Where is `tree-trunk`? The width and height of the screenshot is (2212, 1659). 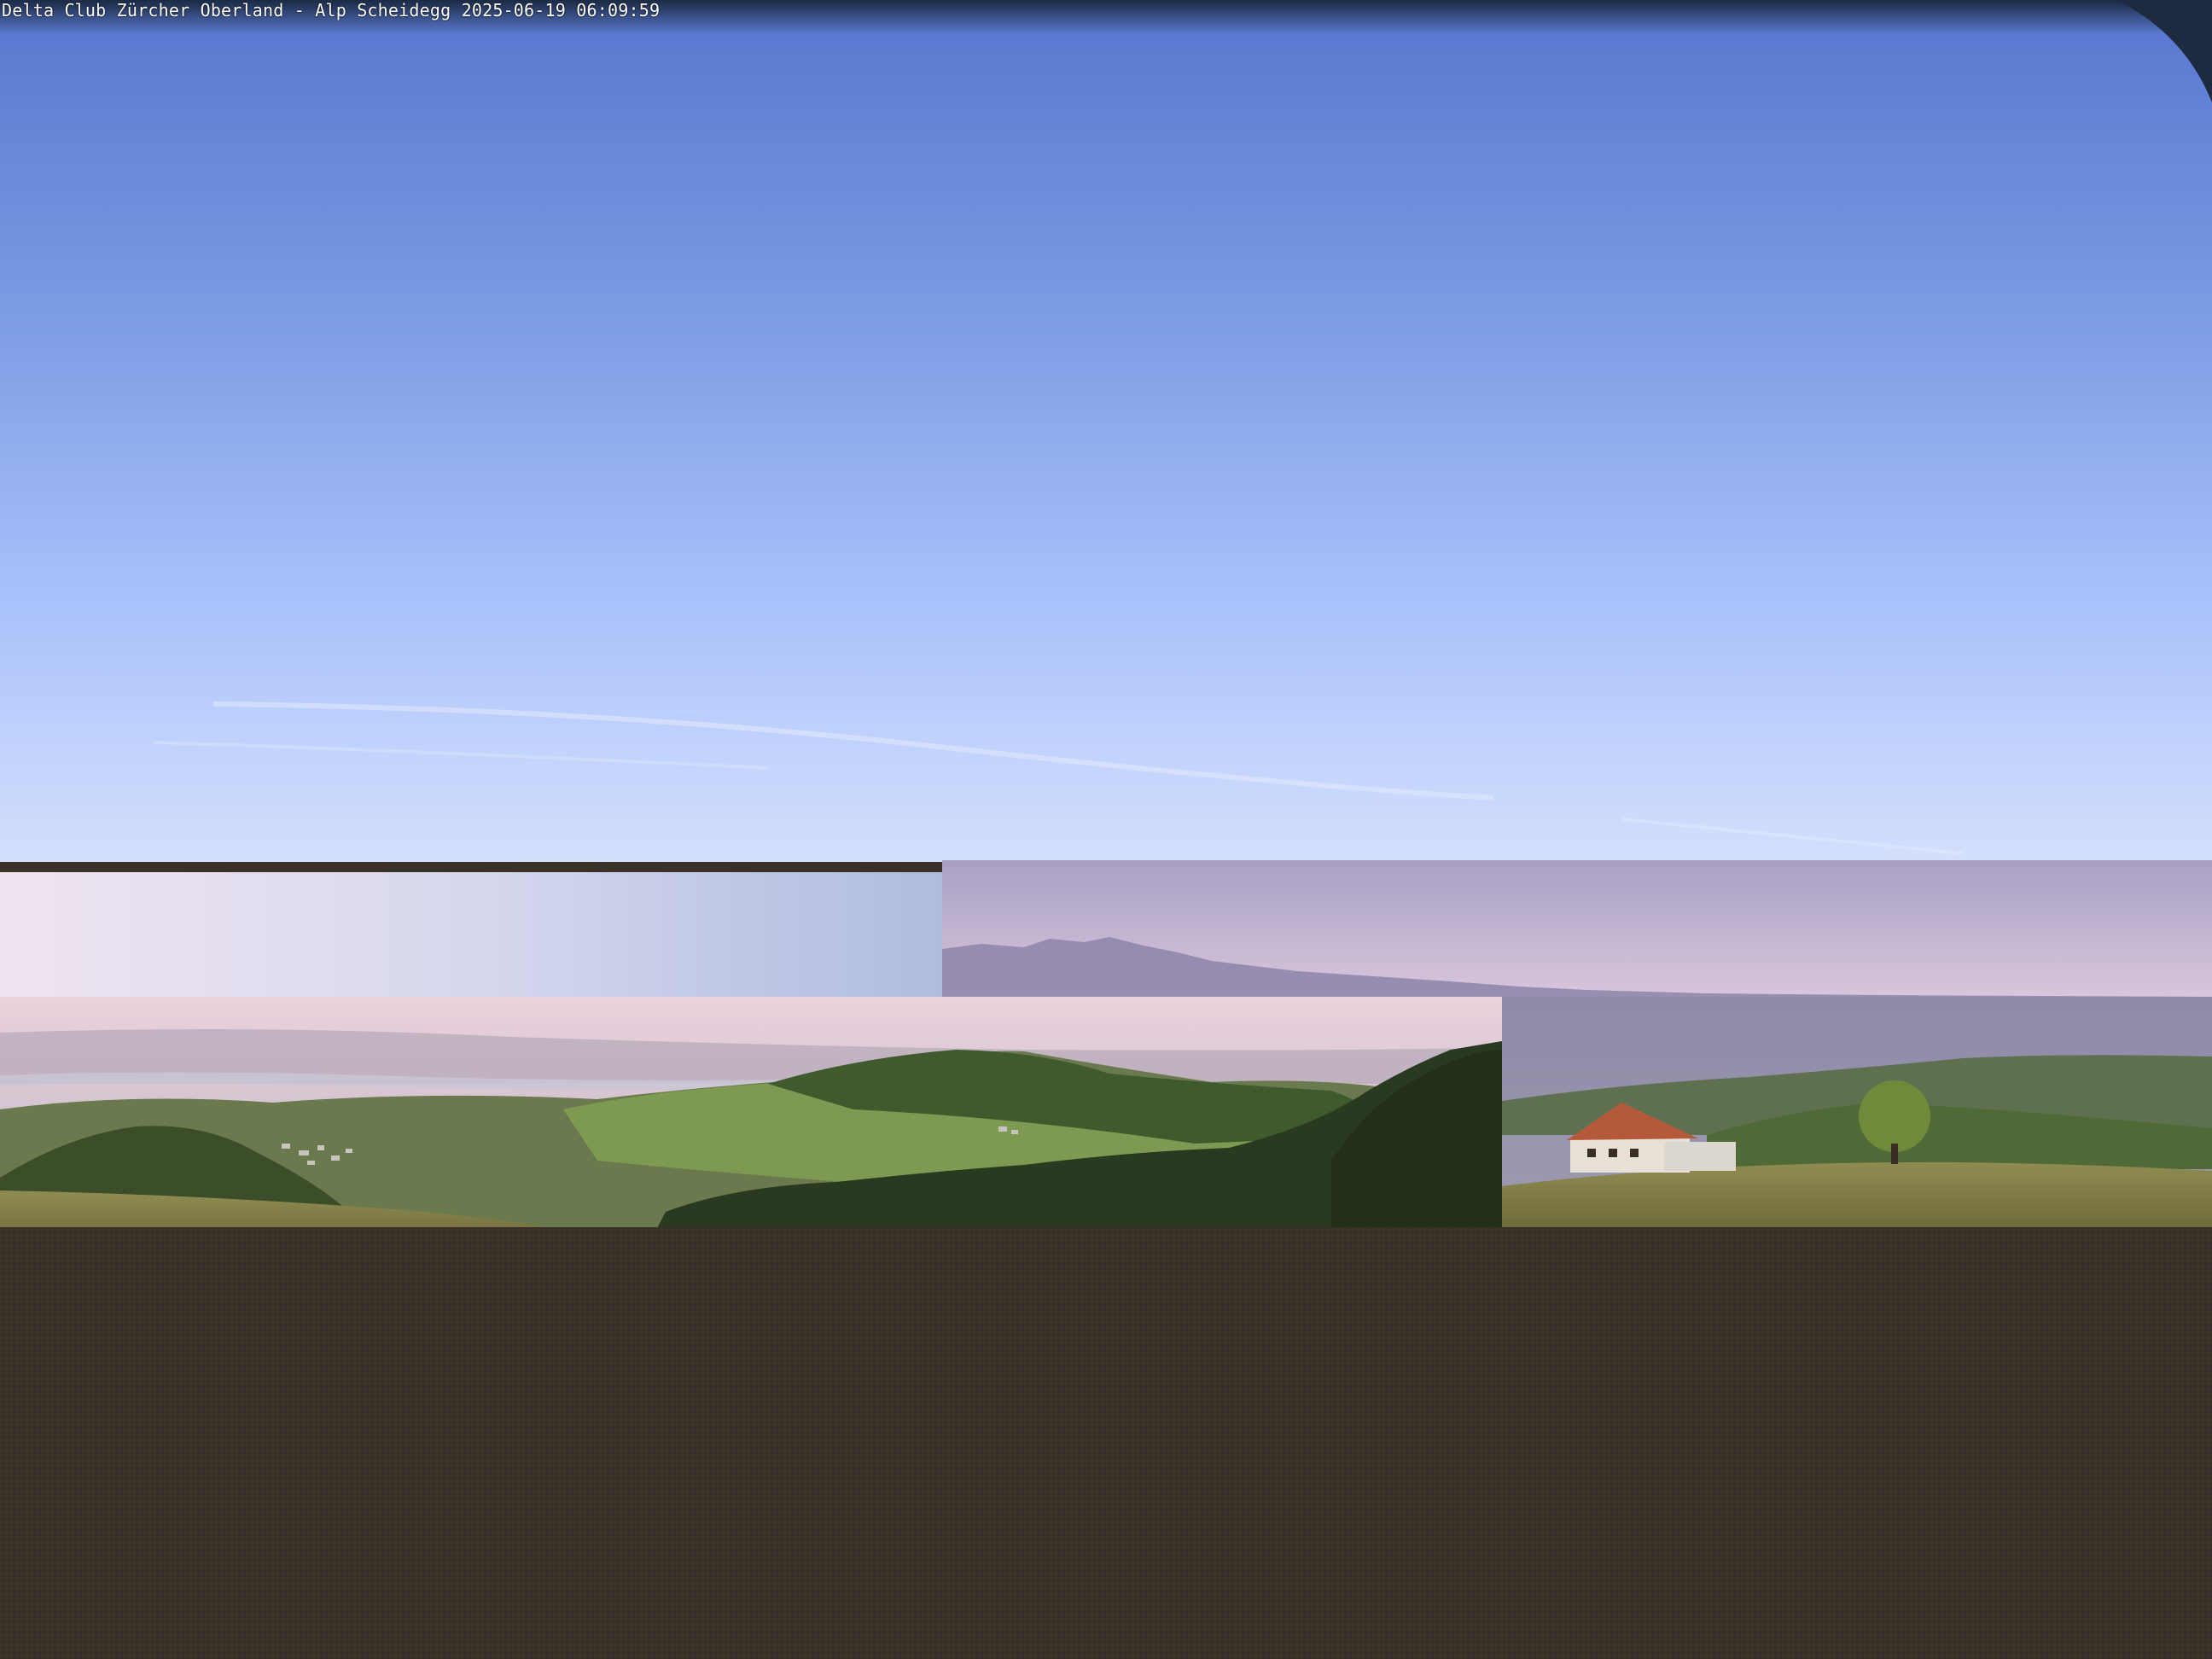 tree-trunk is located at coordinates (1894, 1154).